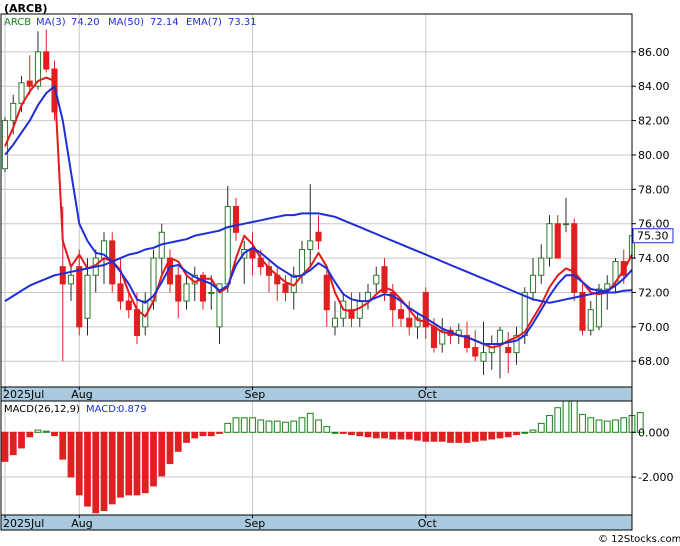 This screenshot has width=680, height=546. What do you see at coordinates (654, 121) in the screenshot?
I see `price-ytick-label: 82.00` at bounding box center [654, 121].